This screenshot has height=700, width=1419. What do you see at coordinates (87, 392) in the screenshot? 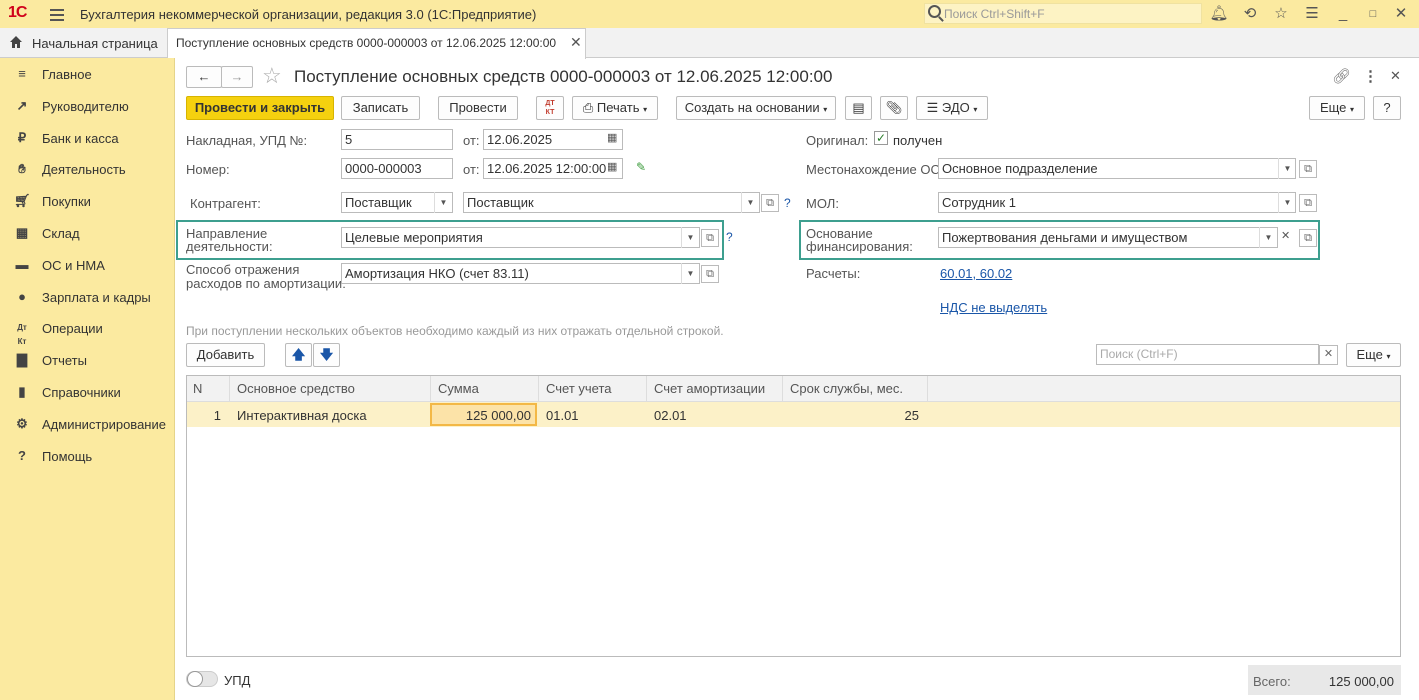
I see `sidebar-item-directories: ▮ Справочники` at bounding box center [87, 392].